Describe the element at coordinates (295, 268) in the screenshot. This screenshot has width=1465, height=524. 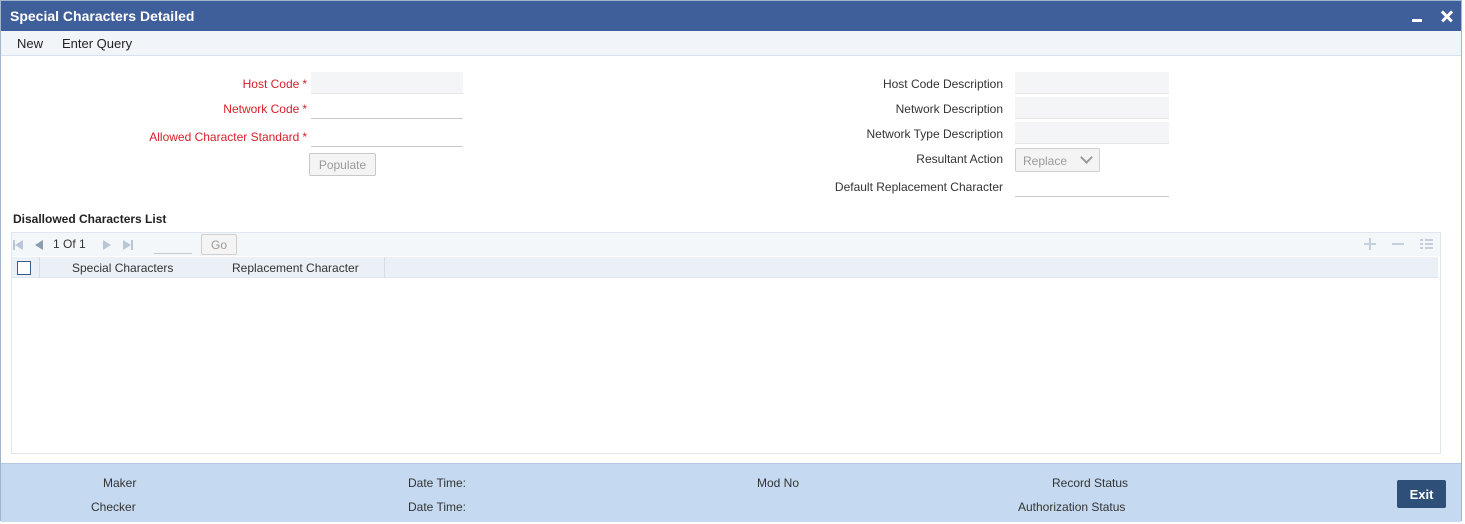
I see `column-replacement-character: Replacement Character` at that location.